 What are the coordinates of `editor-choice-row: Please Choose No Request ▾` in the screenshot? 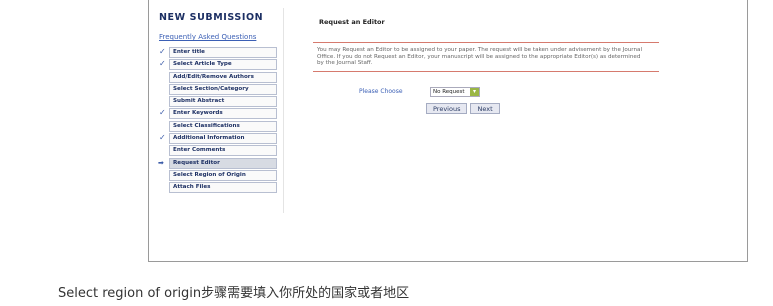 It's located at (486, 91).